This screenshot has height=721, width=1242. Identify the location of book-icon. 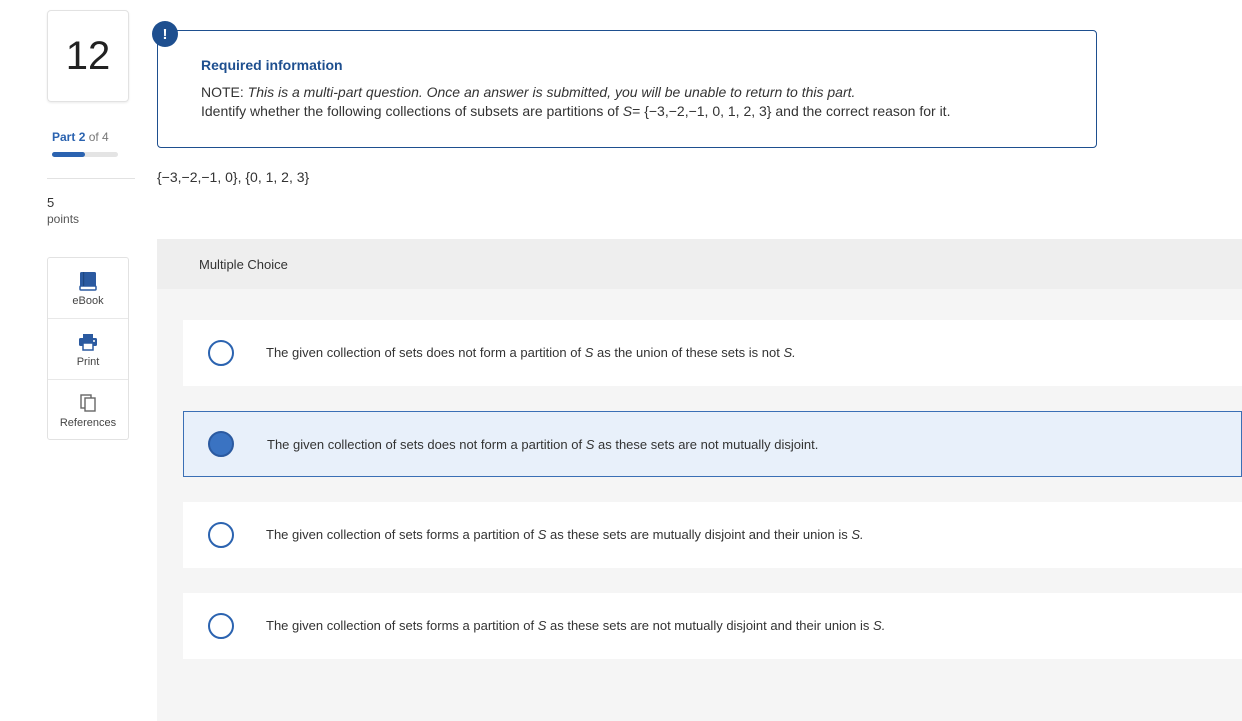
(88, 281).